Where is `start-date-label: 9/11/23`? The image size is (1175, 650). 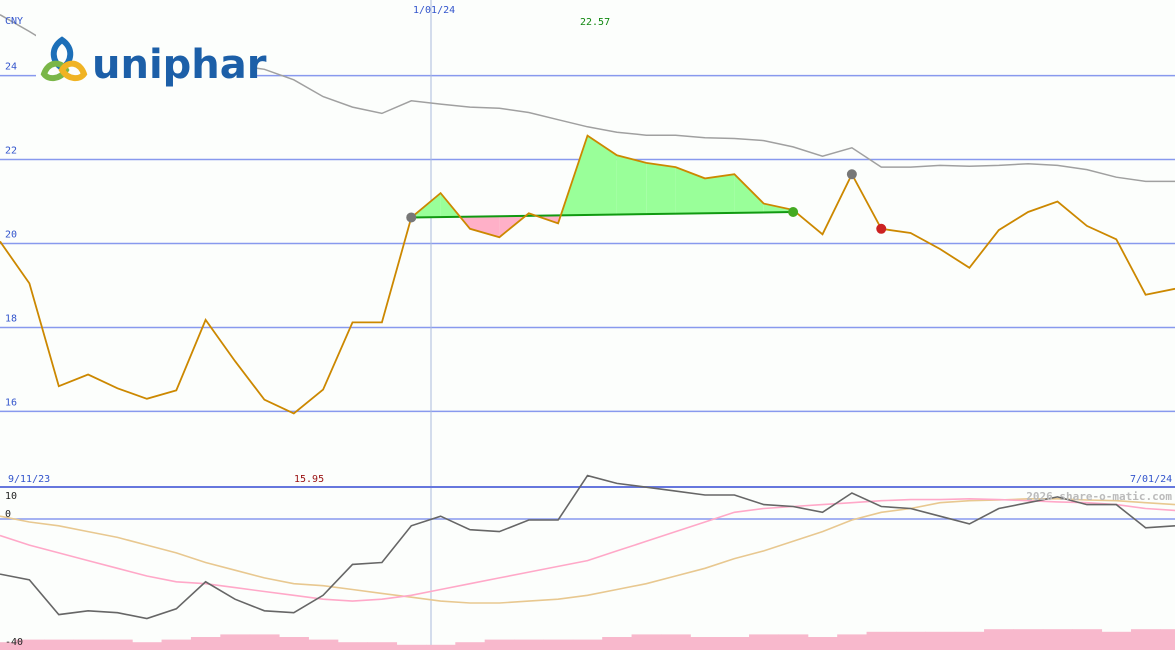
start-date-label: 9/11/23 is located at coordinates (29, 479).